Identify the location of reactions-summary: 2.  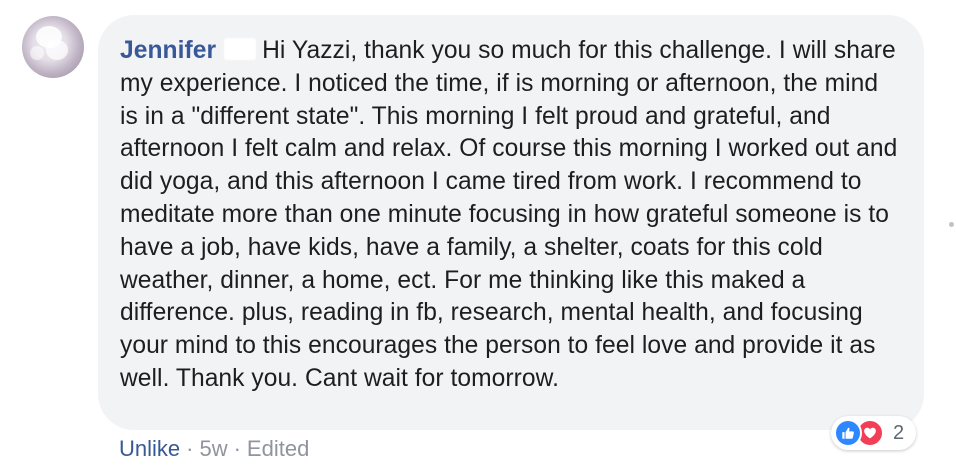
(874, 433).